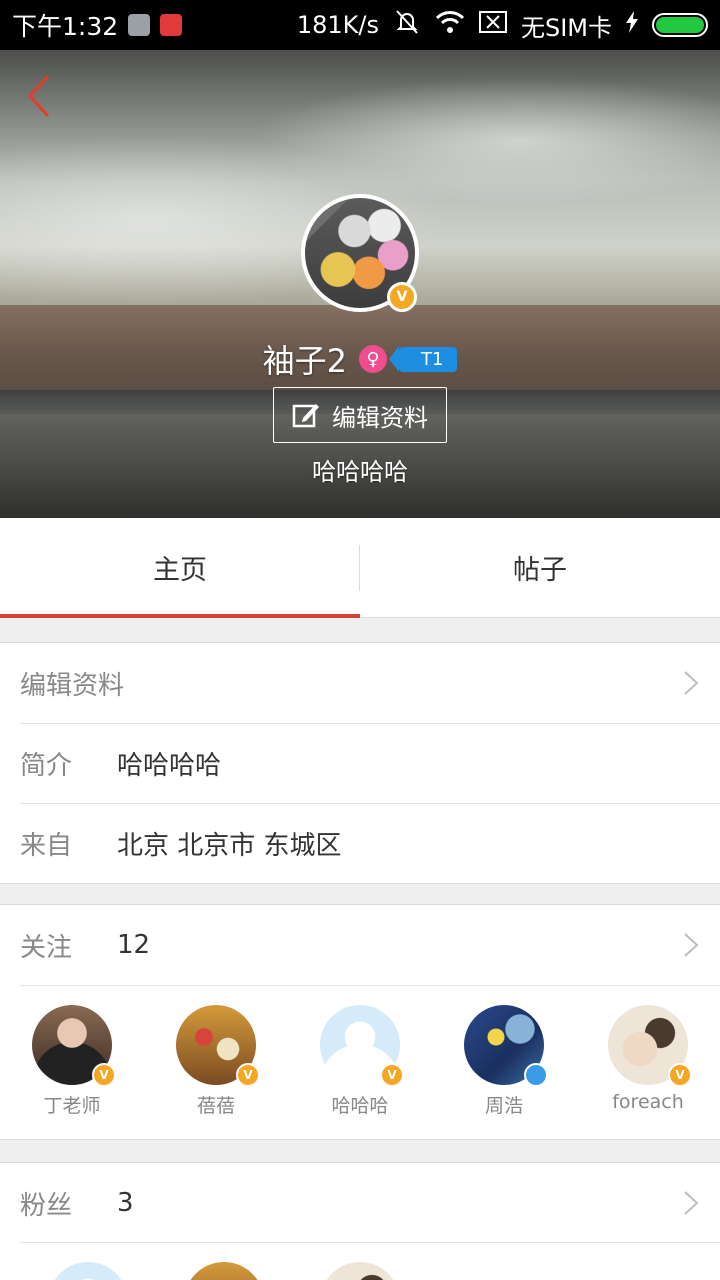  I want to click on following-user: V foreach, so click(648, 1059).